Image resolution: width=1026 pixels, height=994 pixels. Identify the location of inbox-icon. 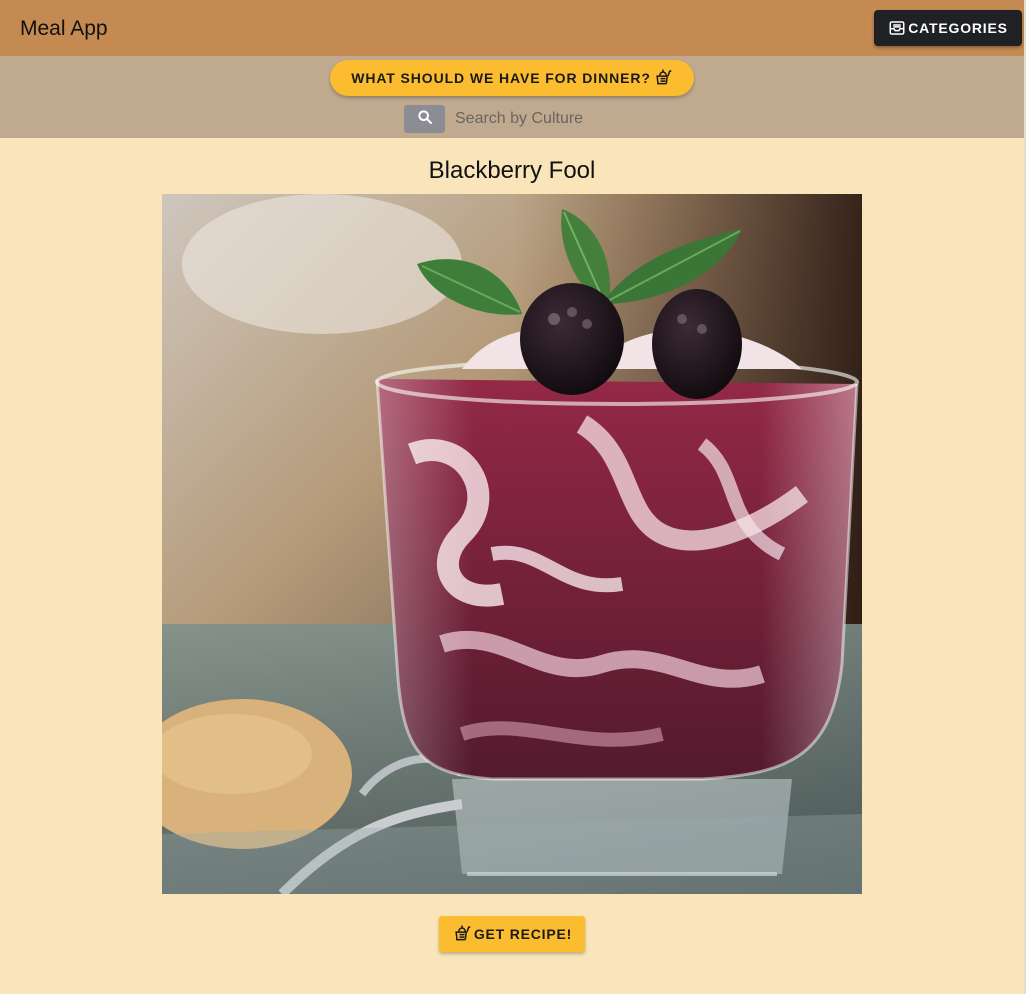
(897, 28).